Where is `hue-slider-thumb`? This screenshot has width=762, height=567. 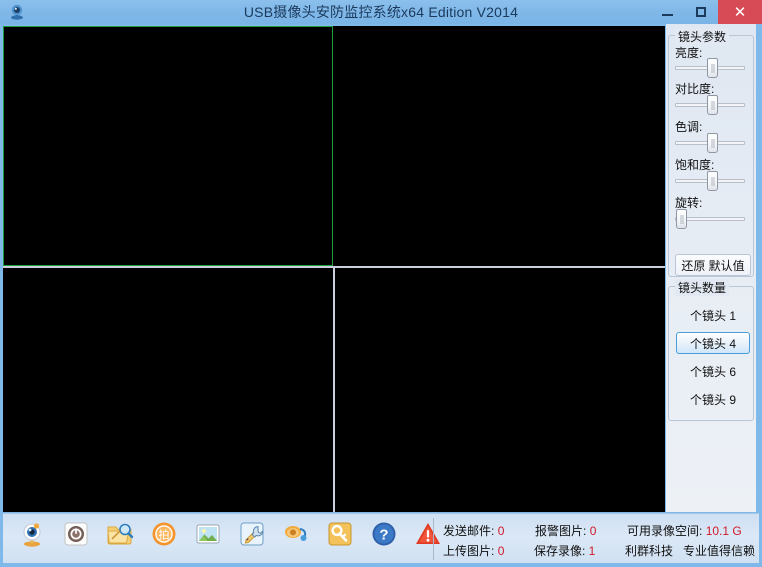
hue-slider-thumb is located at coordinates (712, 143).